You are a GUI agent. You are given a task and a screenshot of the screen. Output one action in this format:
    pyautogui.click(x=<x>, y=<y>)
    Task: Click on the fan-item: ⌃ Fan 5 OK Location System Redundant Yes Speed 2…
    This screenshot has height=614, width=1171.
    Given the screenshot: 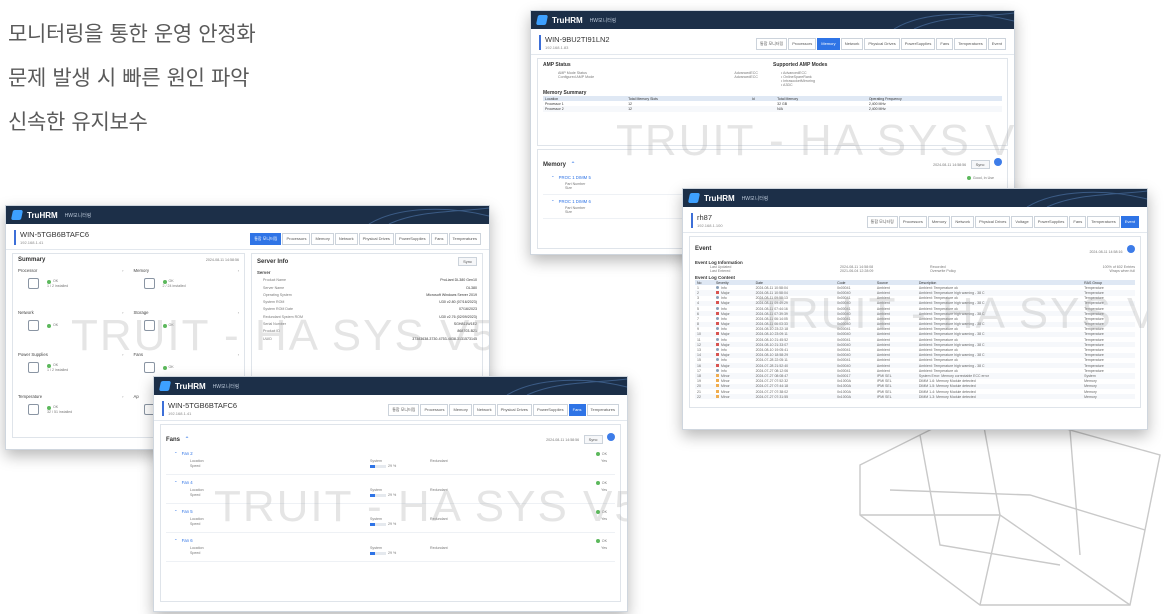 What is the action you would take?
    pyautogui.click(x=390, y=518)
    